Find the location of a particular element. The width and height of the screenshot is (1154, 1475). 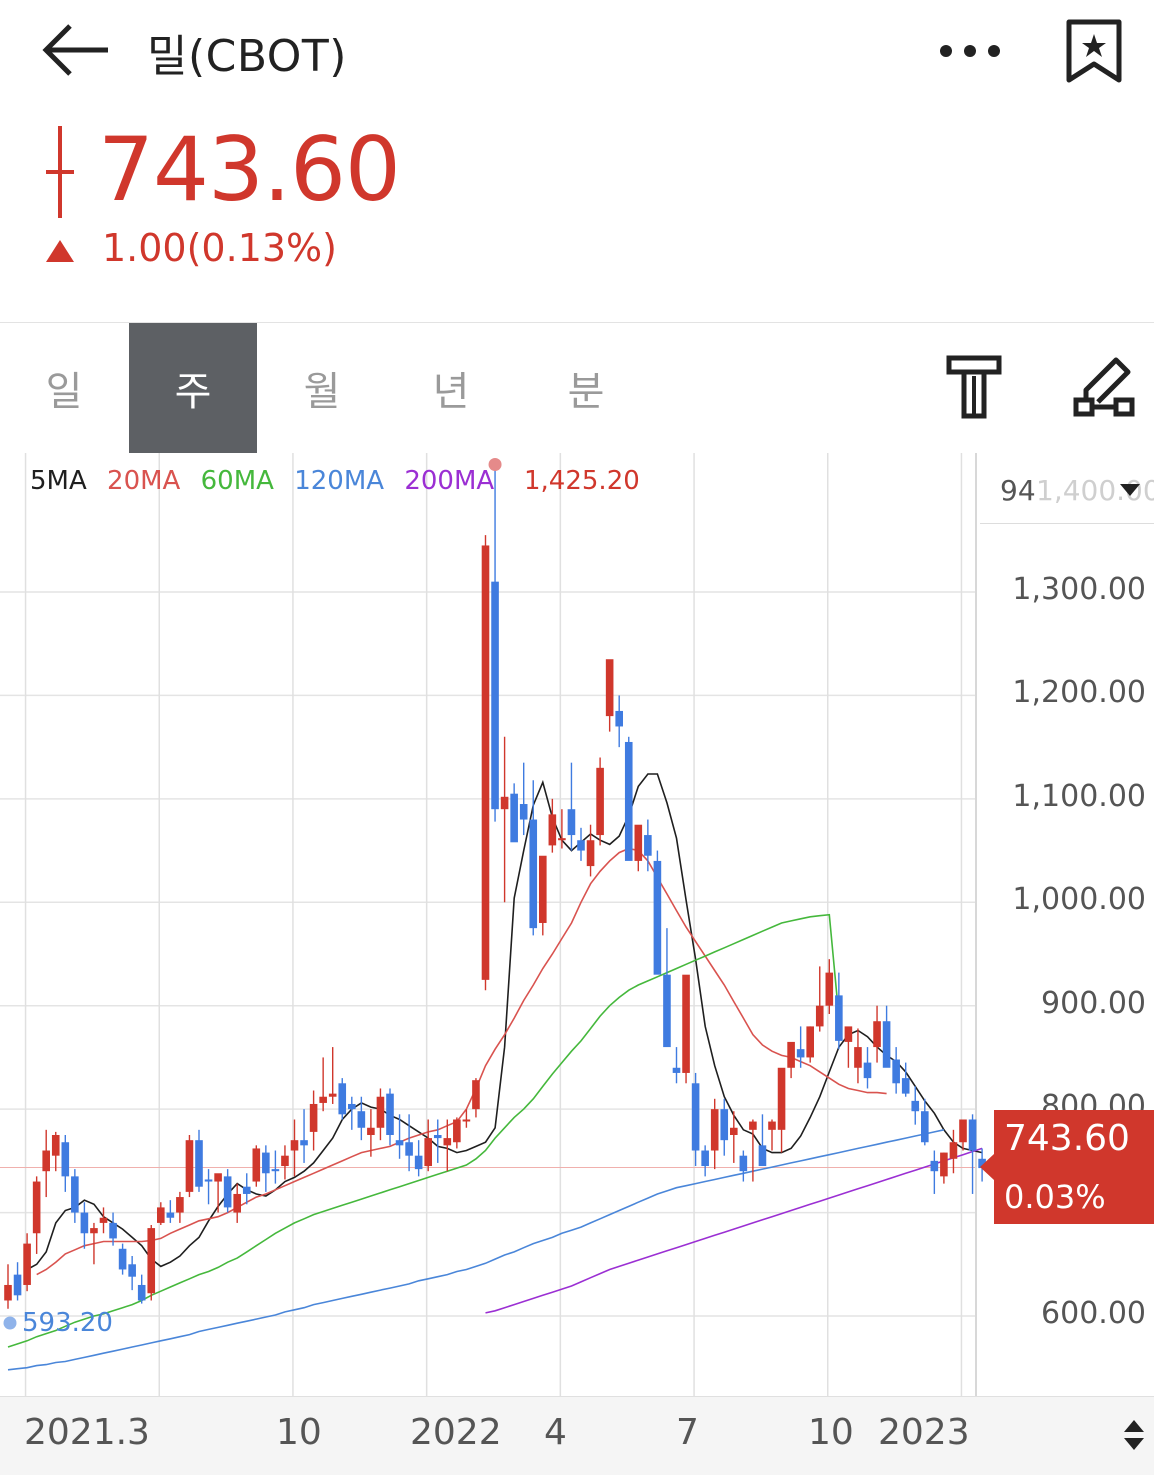

x-tick-label: 7 is located at coordinates (687, 1432).